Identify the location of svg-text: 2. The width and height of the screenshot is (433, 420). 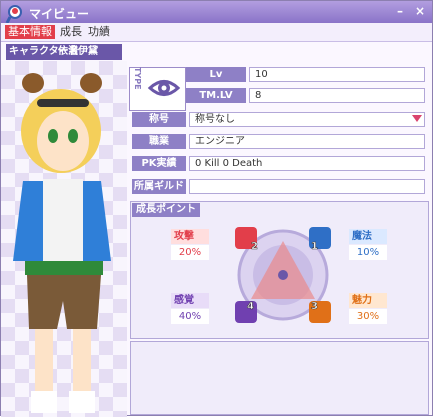
(254, 246).